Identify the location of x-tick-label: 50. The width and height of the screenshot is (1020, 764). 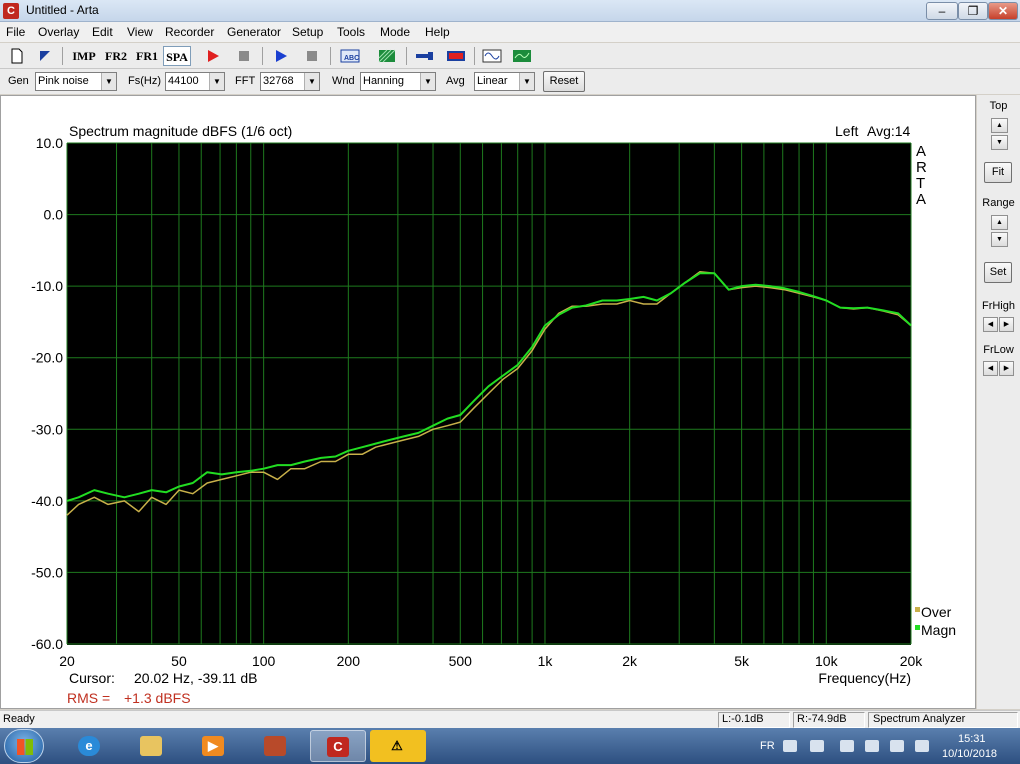
(179, 661).